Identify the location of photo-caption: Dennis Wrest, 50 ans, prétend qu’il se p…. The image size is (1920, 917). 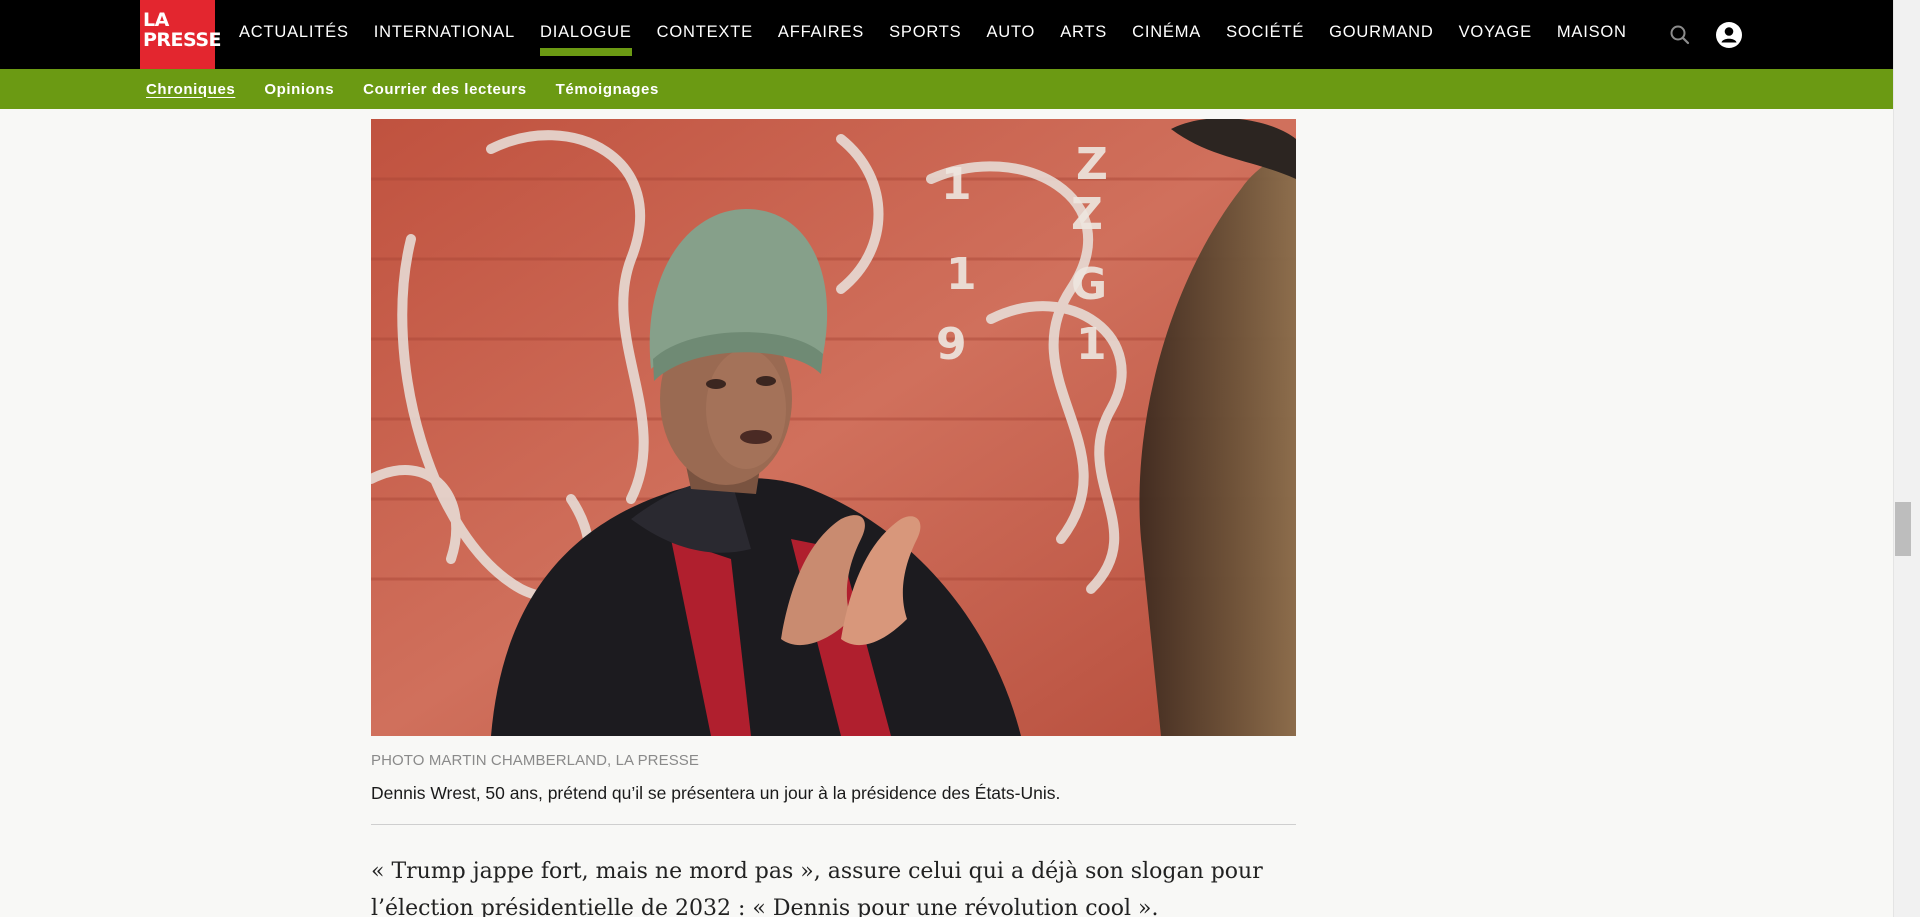
(716, 793).